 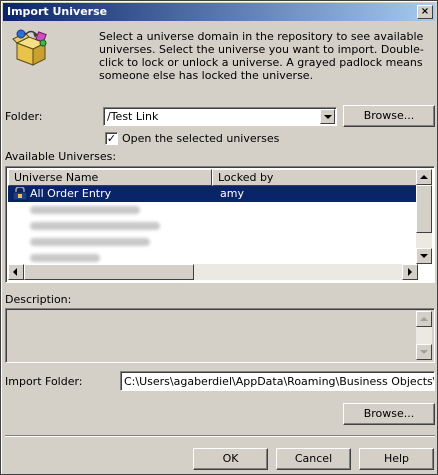 What do you see at coordinates (327, 116) in the screenshot?
I see `chevron-down-icon` at bounding box center [327, 116].